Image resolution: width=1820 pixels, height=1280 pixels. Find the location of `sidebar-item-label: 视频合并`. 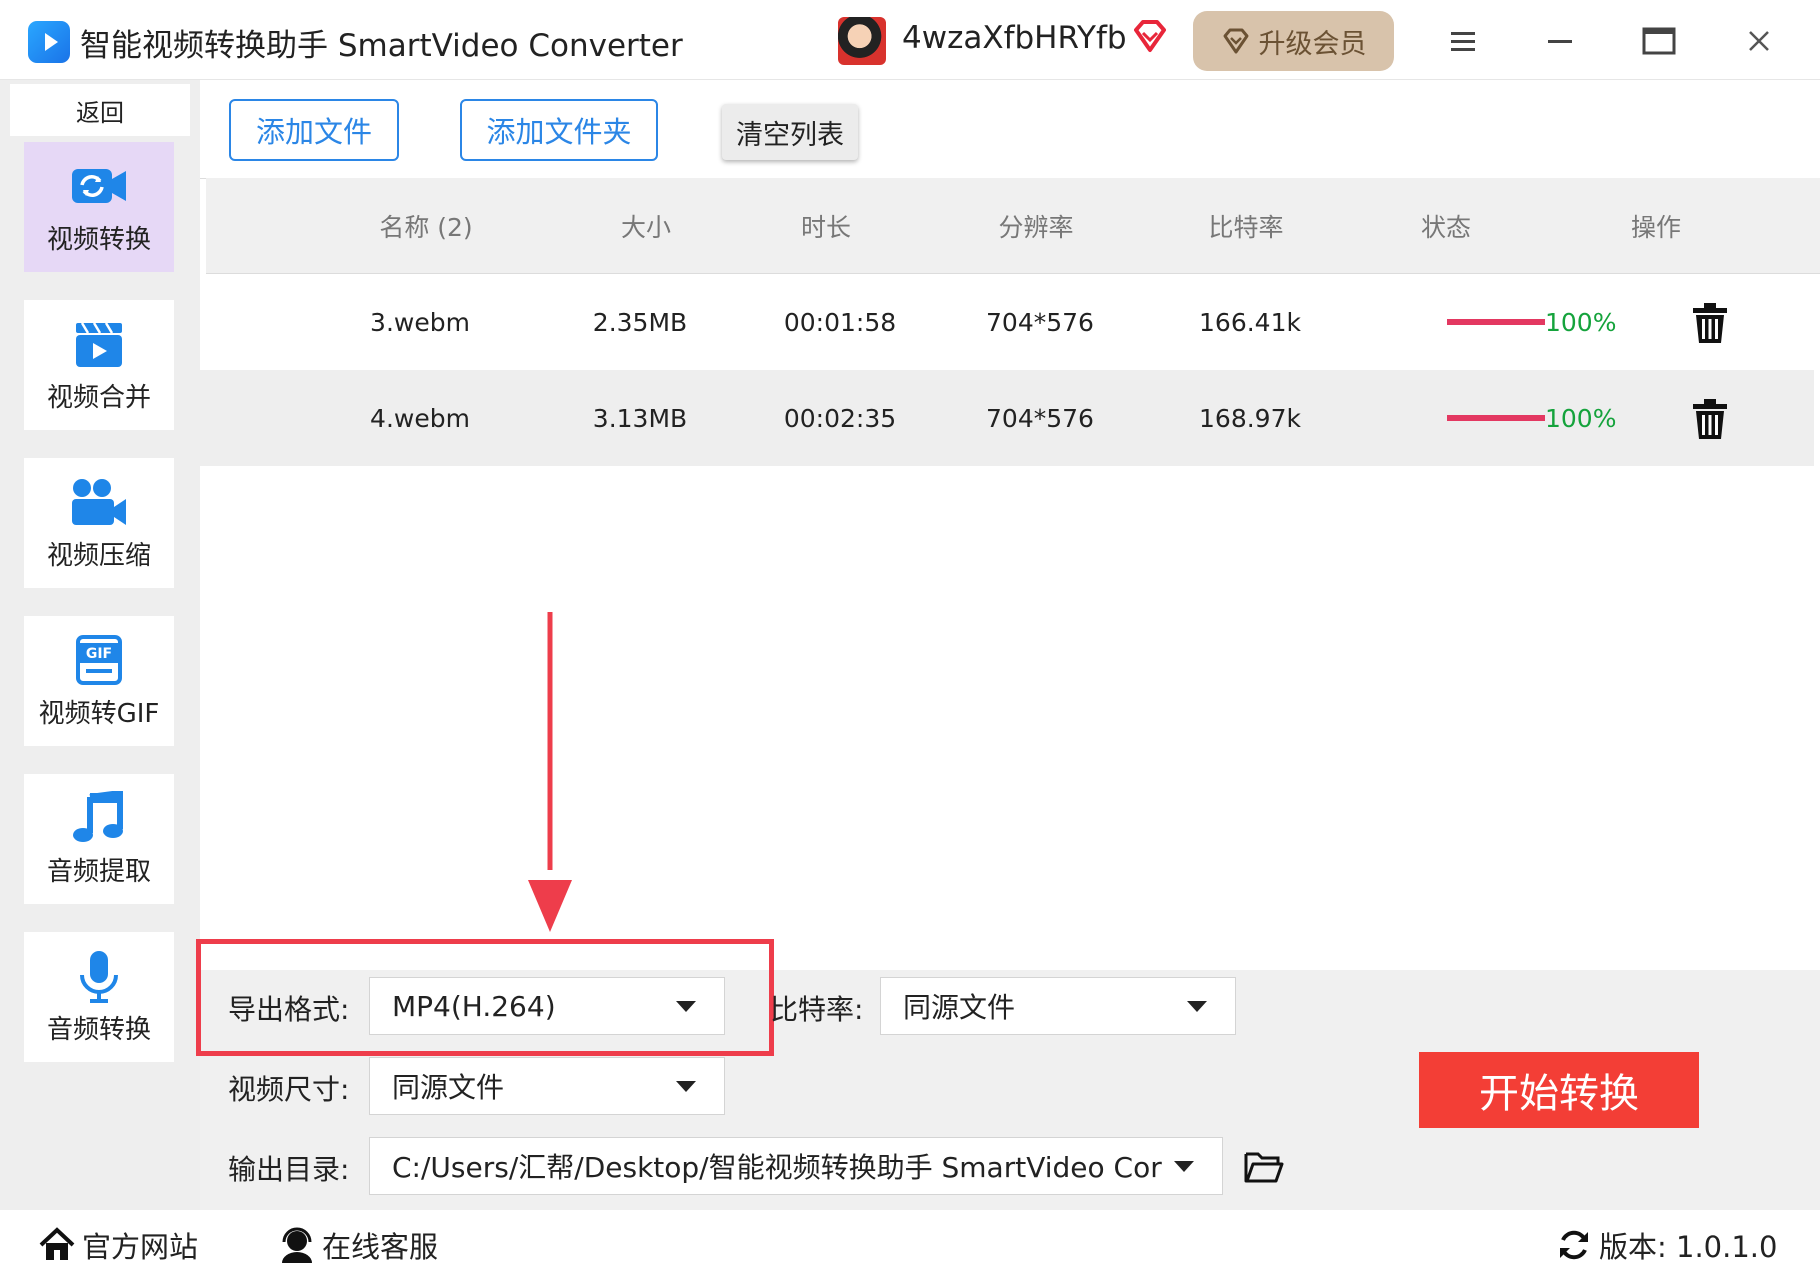

sidebar-item-label: 视频合并 is located at coordinates (98, 397).